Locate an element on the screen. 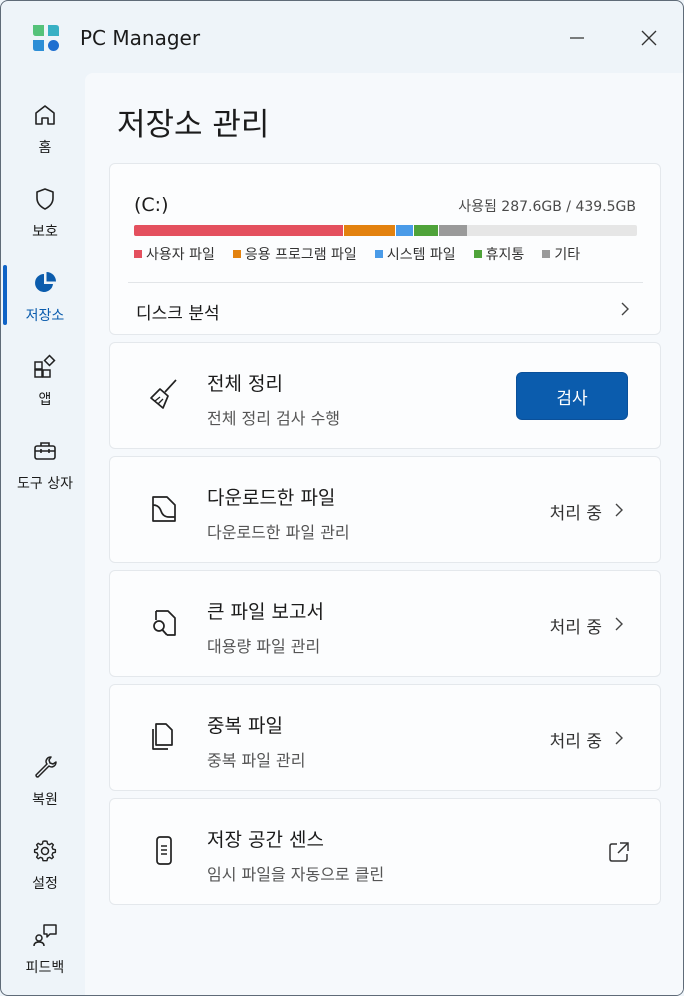 The height and width of the screenshot is (996, 684). sidebar-item-toolbox: 도구 상자 is located at coordinates (45, 468).